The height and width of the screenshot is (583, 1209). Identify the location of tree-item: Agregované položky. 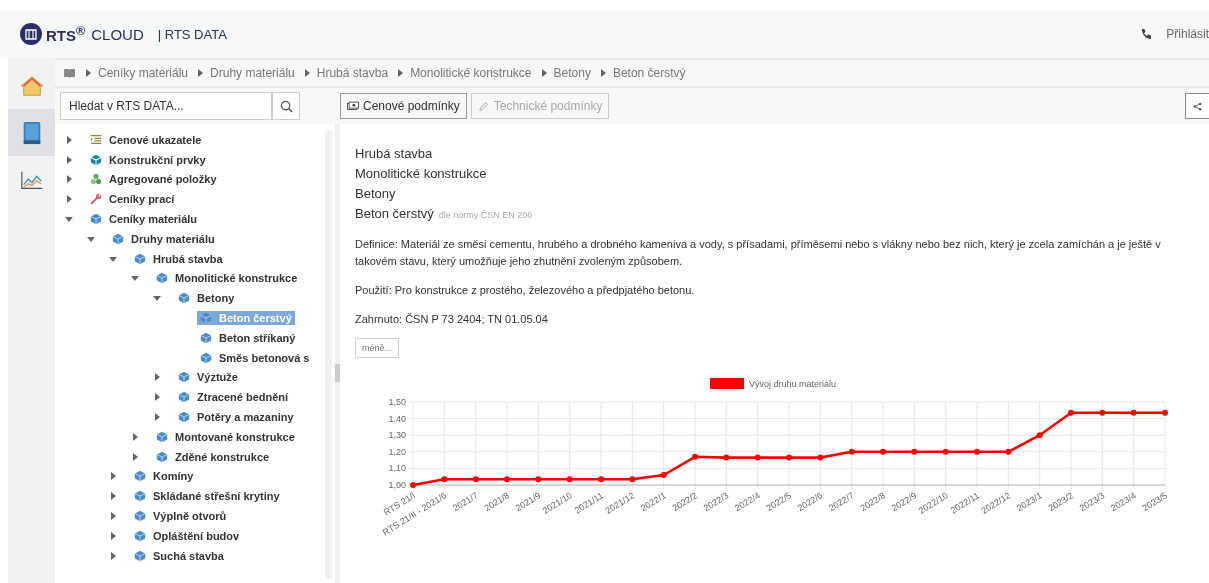
(153, 179).